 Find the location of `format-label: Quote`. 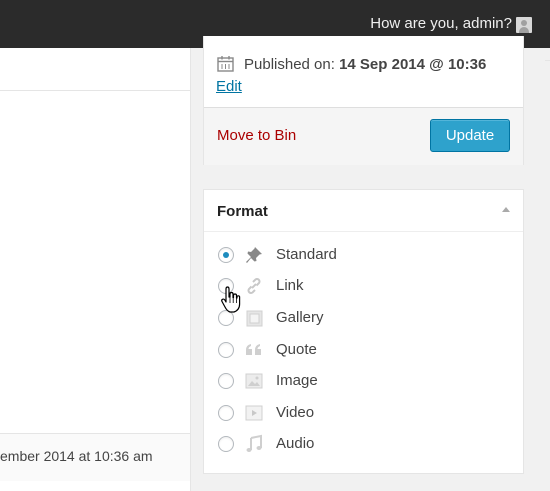

format-label: Quote is located at coordinates (296, 349).